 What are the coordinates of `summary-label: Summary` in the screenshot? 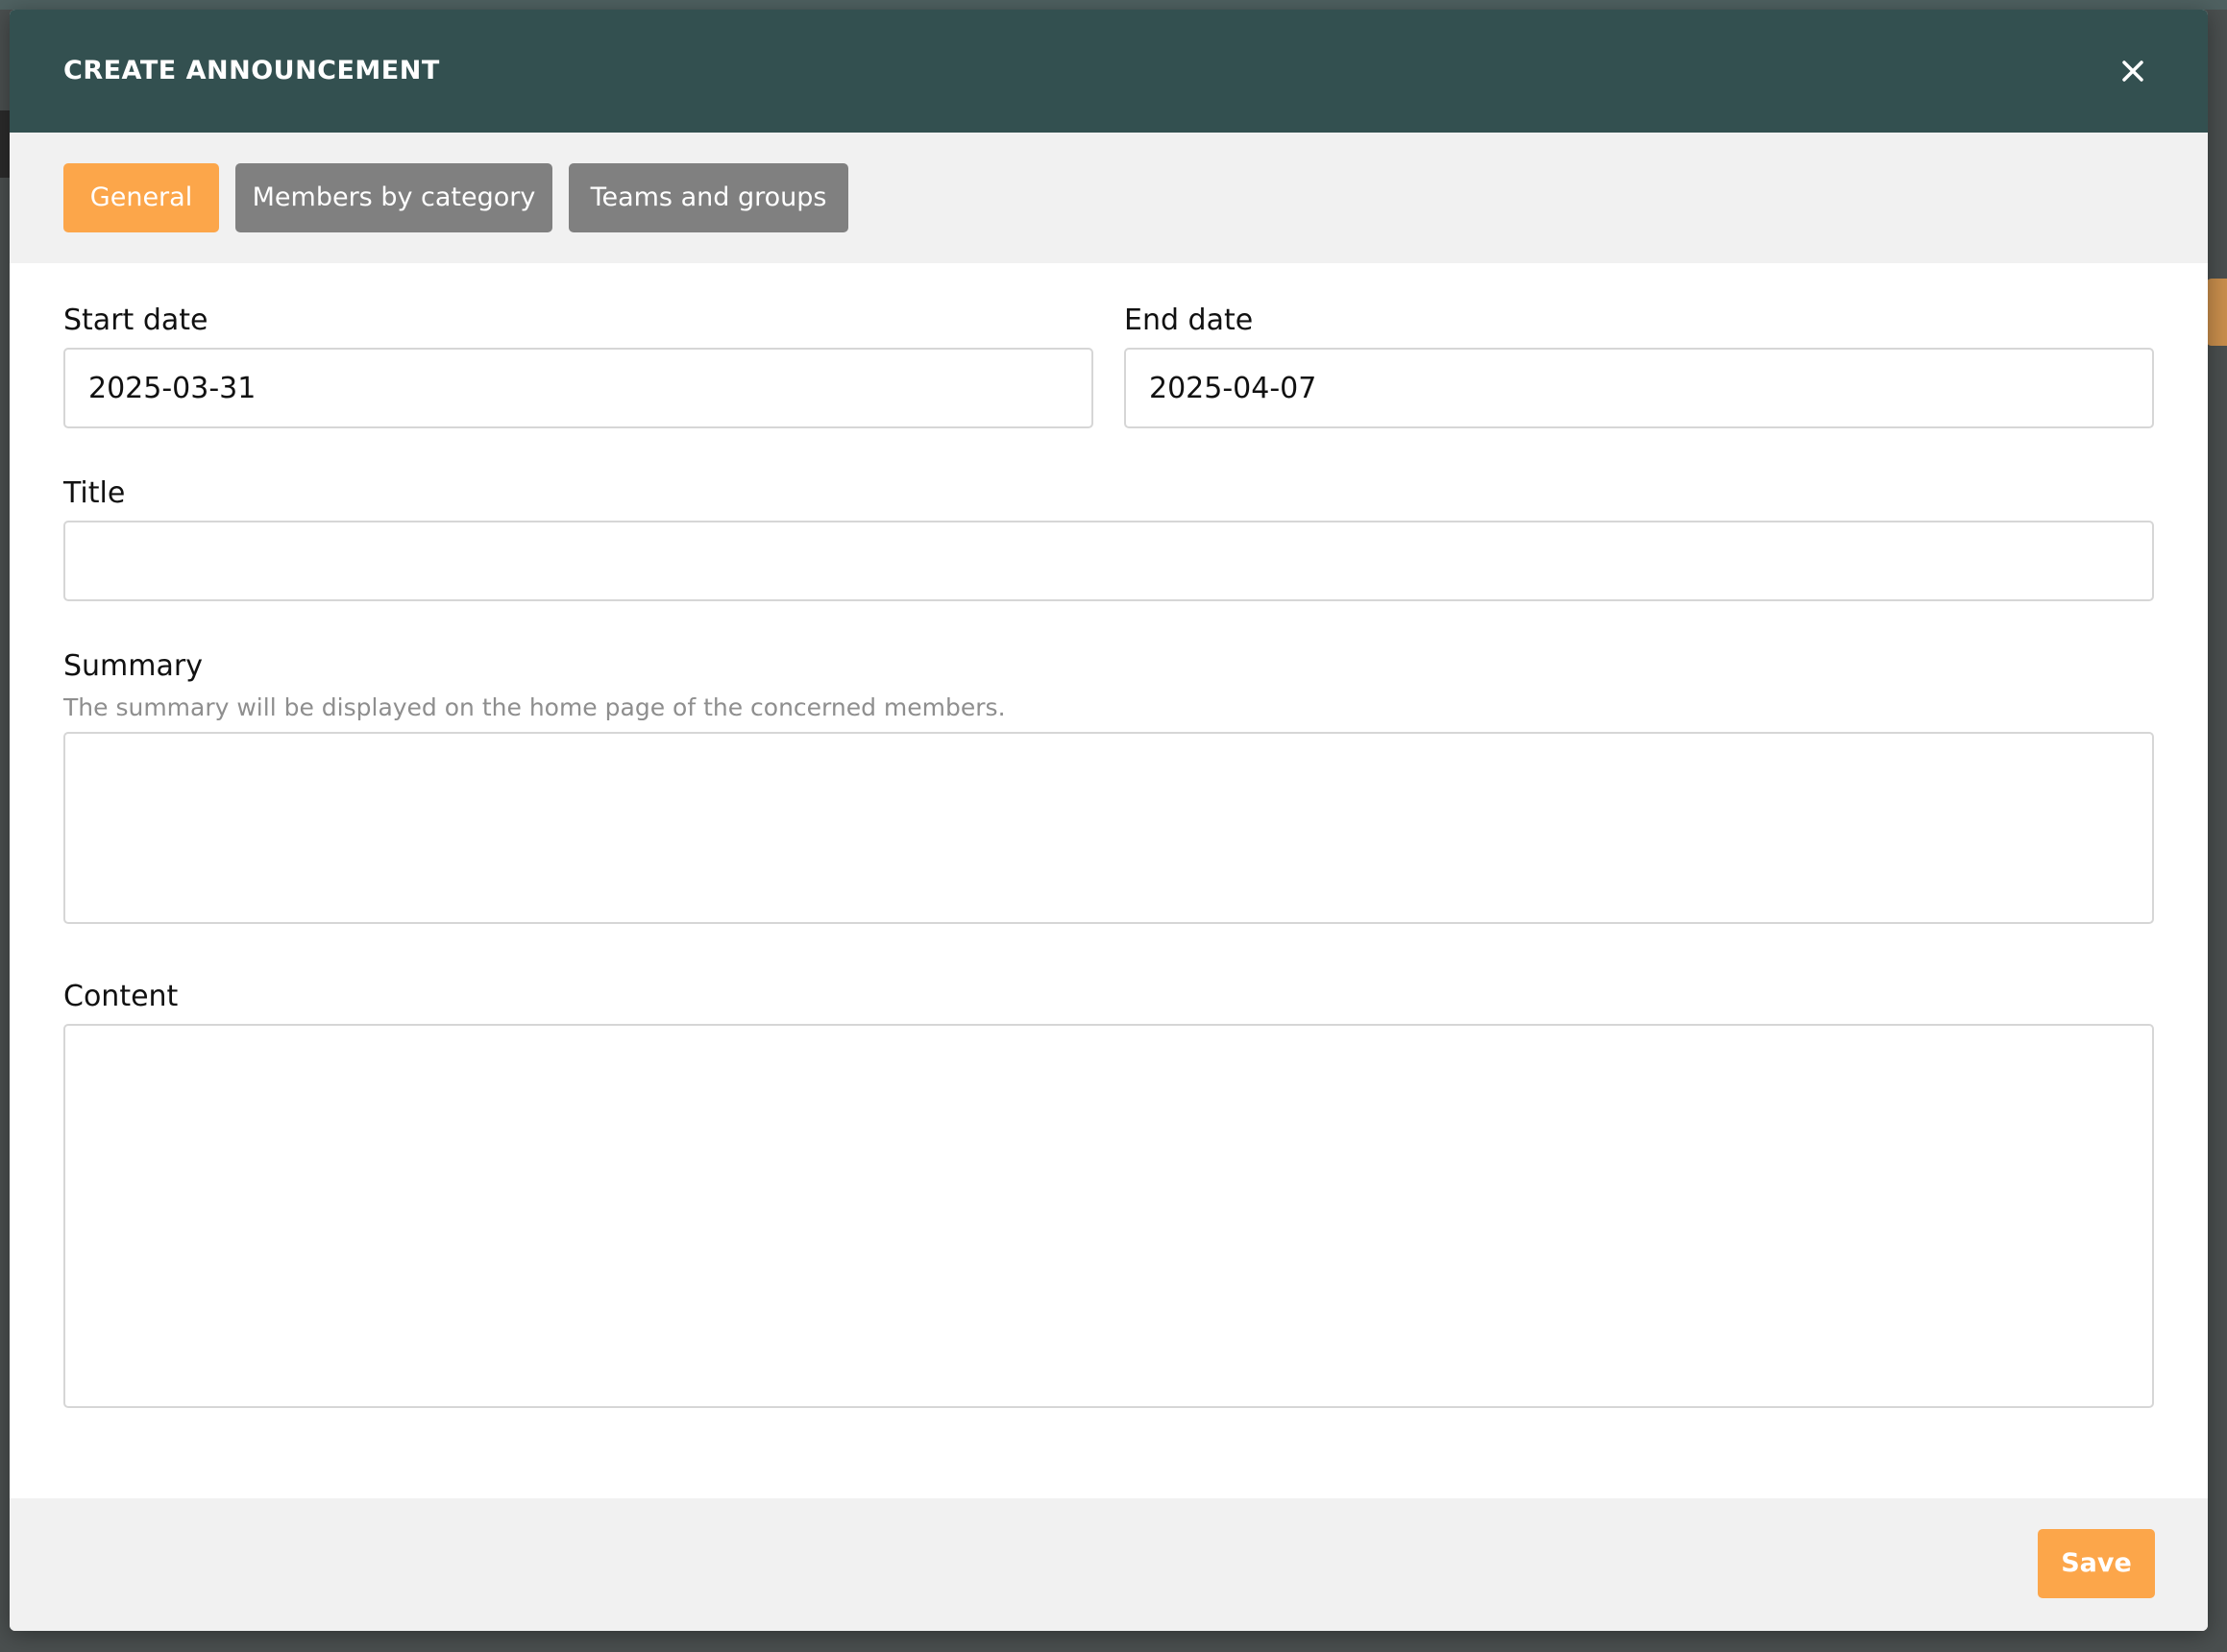 It's located at (133, 666).